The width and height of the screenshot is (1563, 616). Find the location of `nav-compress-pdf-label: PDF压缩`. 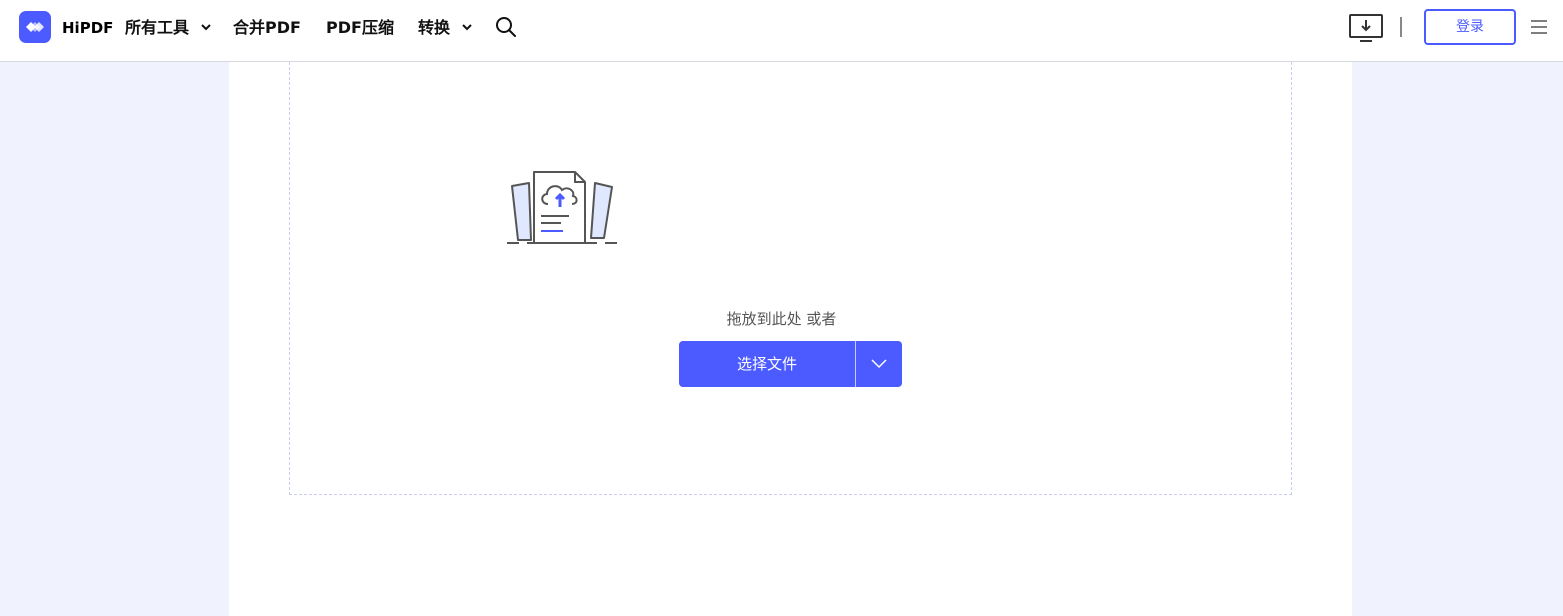

nav-compress-pdf-label: PDF压缩 is located at coordinates (360, 27).